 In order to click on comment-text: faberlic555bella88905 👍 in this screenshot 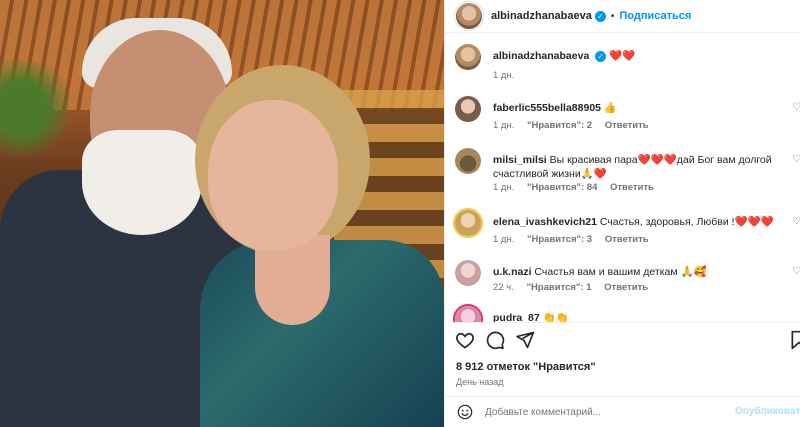, I will do `click(555, 108)`.